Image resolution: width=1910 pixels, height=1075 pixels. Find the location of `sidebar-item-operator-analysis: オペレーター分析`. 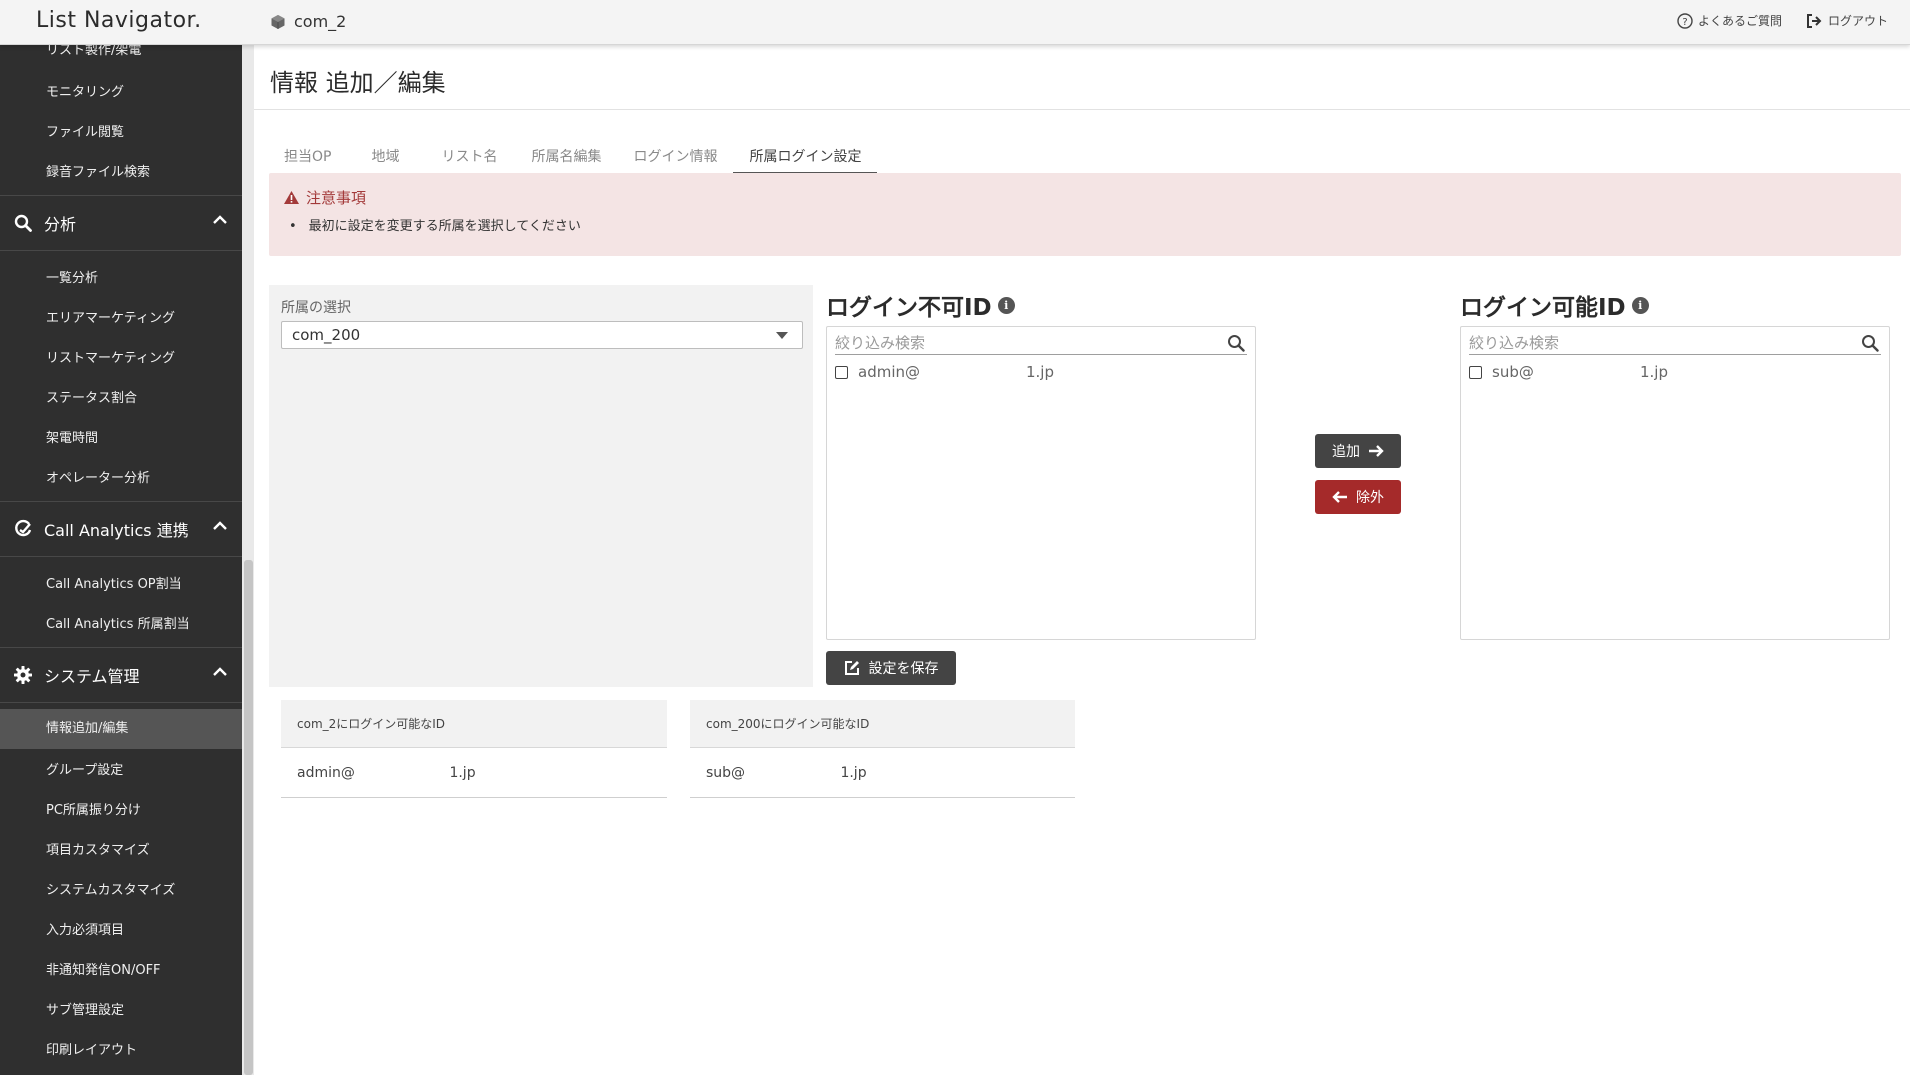

sidebar-item-operator-analysis: オペレーター分析 is located at coordinates (98, 476).